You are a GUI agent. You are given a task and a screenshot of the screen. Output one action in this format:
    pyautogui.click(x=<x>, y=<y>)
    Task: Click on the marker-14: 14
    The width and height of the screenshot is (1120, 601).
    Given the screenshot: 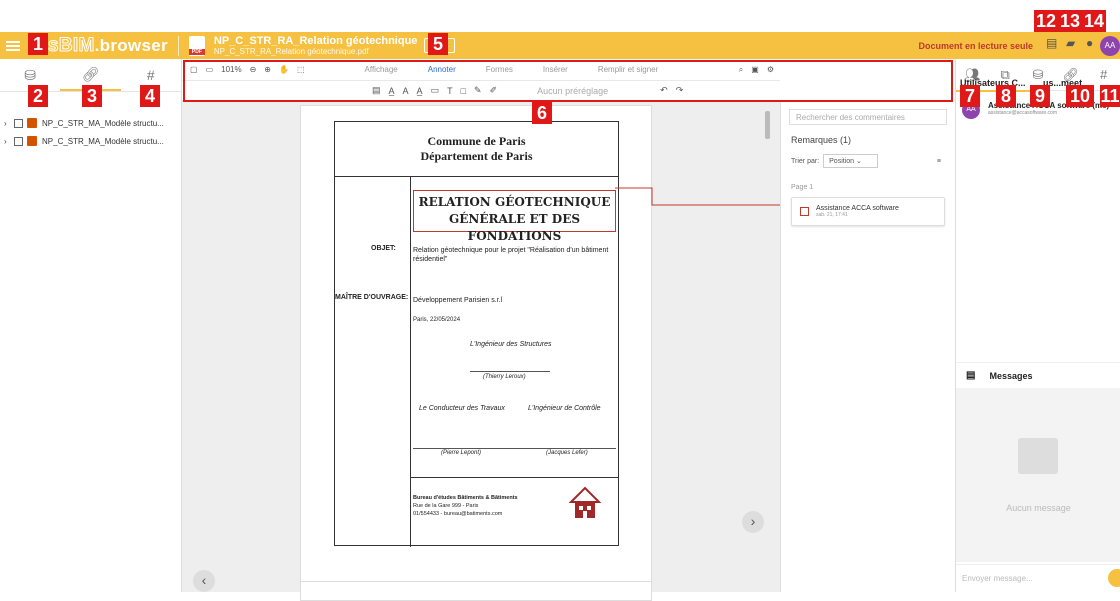 What is the action you would take?
    pyautogui.click(x=1094, y=21)
    